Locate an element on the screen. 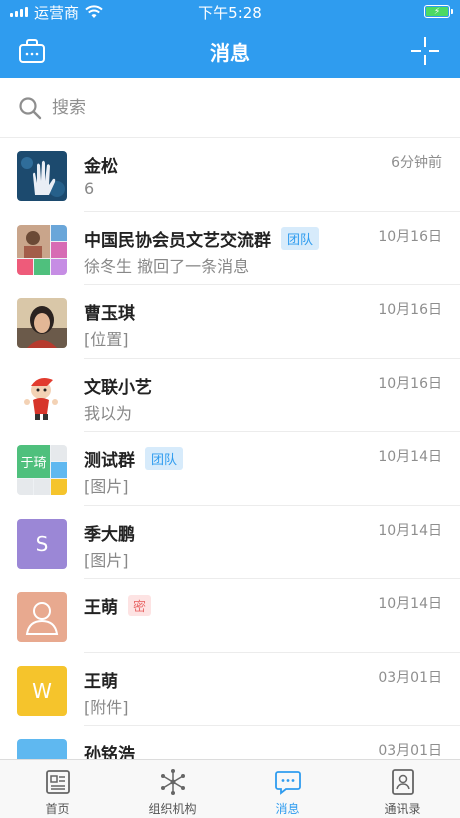 The height and width of the screenshot is (818, 460). contact-name: 曹玉琪 is located at coordinates (109, 314).